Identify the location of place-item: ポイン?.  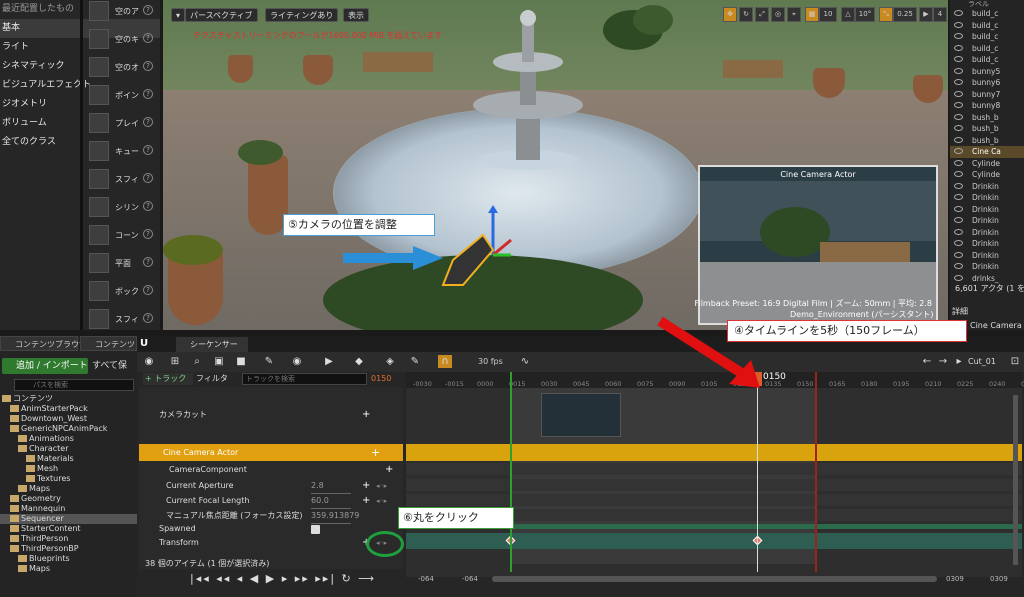
(121, 96).